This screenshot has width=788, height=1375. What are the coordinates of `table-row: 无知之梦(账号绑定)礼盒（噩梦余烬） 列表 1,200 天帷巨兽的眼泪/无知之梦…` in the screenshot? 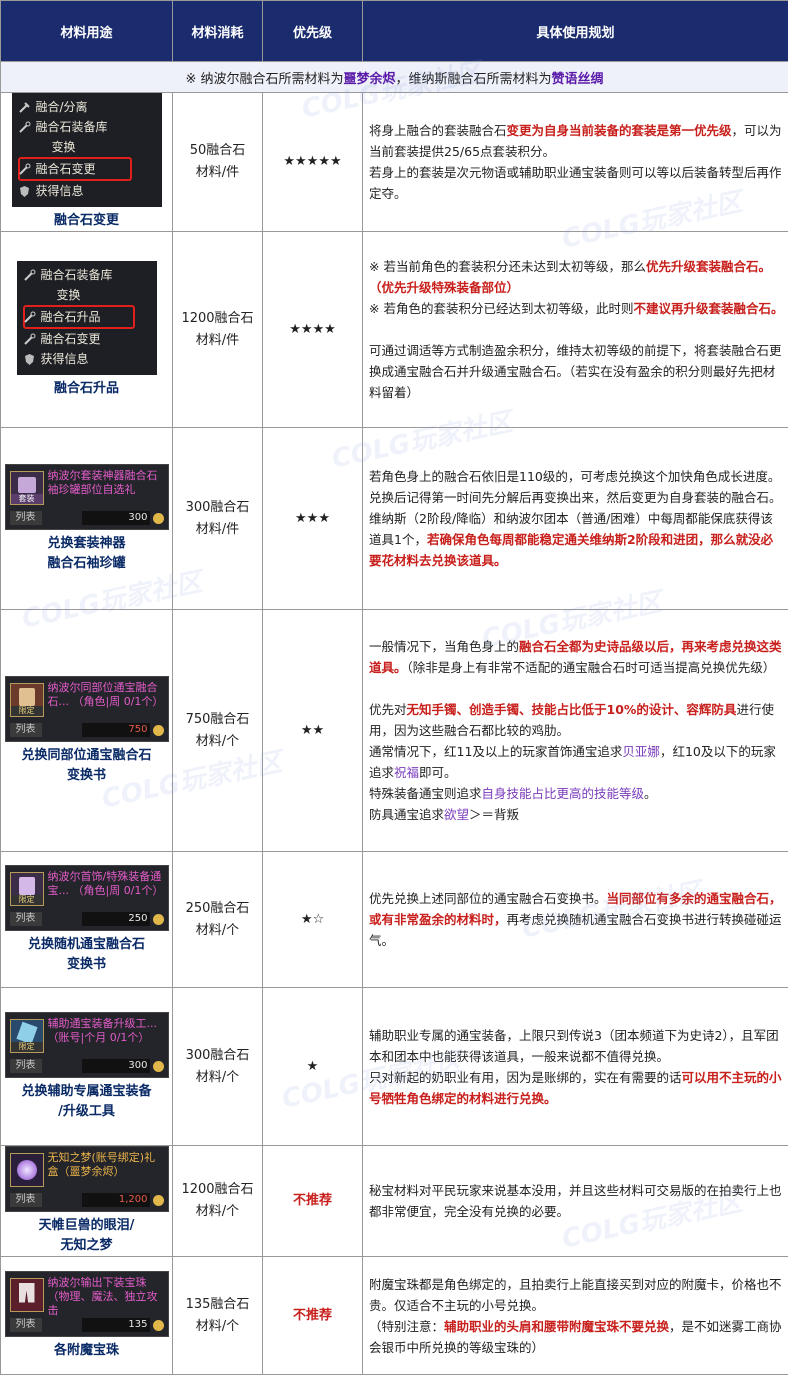 It's located at (394, 1201).